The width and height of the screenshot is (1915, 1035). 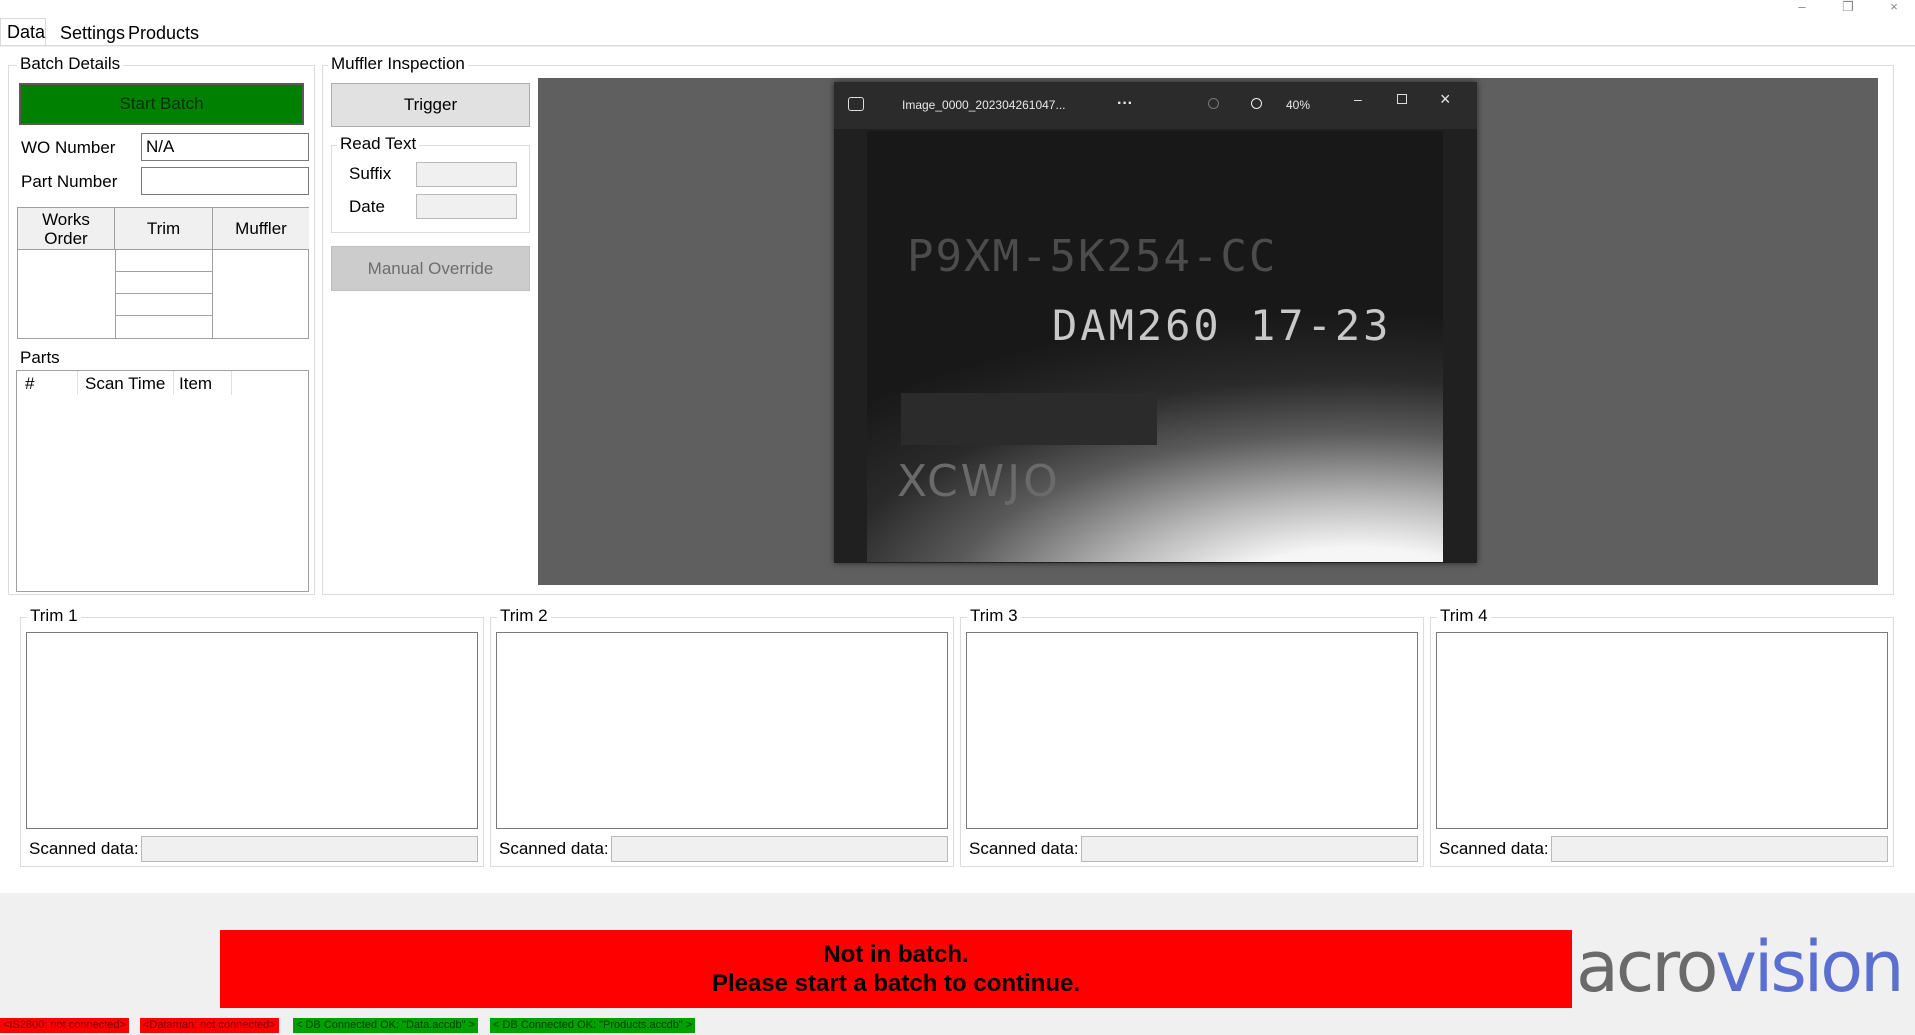 I want to click on image-icon, so click(x=856, y=104).